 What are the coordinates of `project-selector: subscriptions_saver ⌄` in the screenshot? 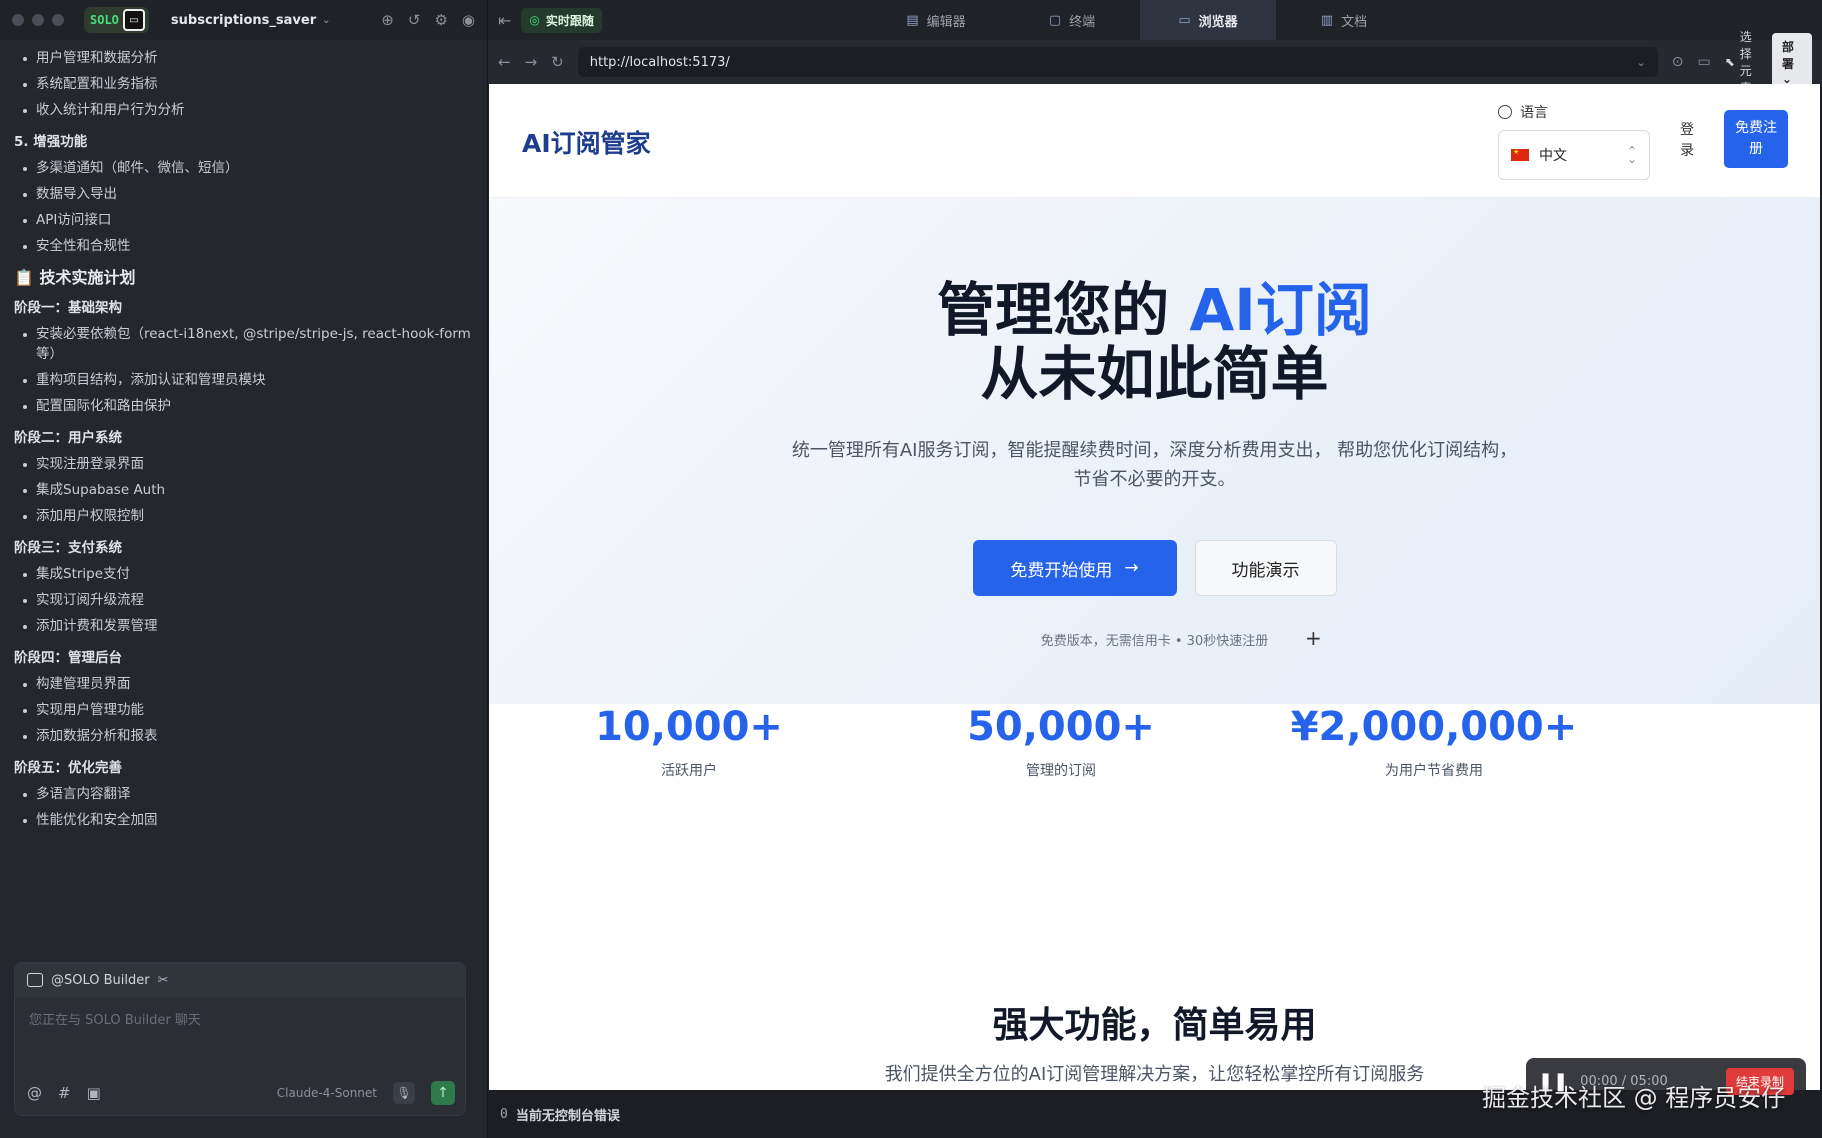 It's located at (251, 20).